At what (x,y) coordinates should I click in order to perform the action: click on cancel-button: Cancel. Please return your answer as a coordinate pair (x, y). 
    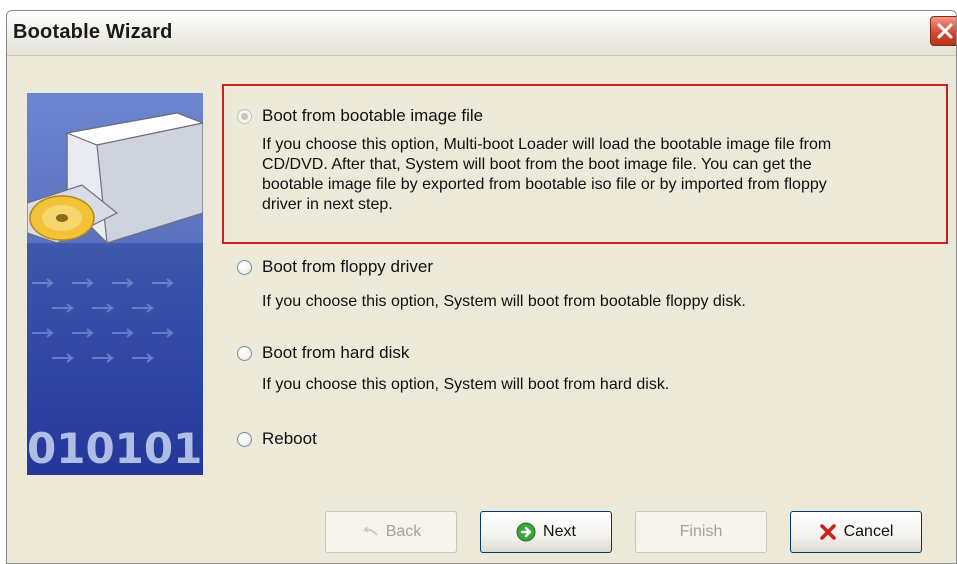
    Looking at the image, I should click on (856, 532).